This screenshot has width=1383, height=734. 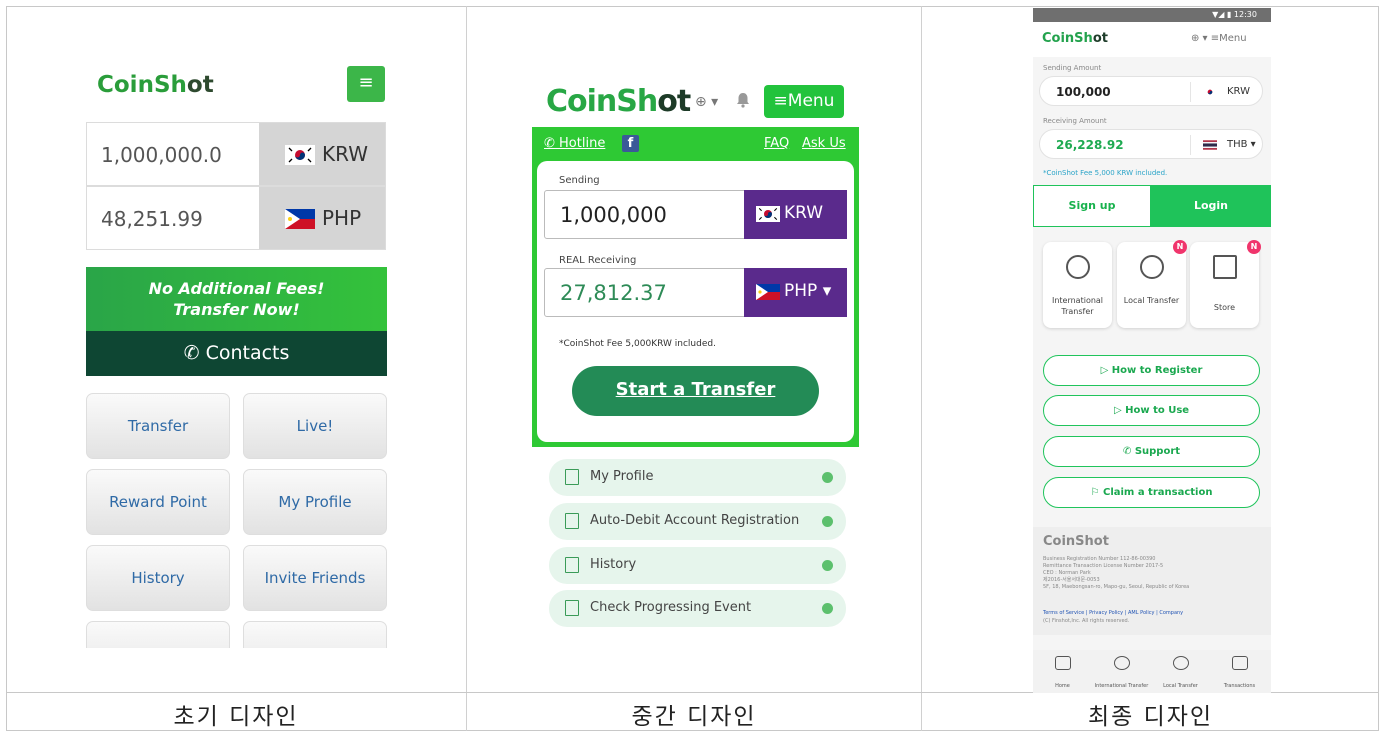 I want to click on receiving-amount-field: 27,812.37 PHP ▾, so click(x=695, y=292).